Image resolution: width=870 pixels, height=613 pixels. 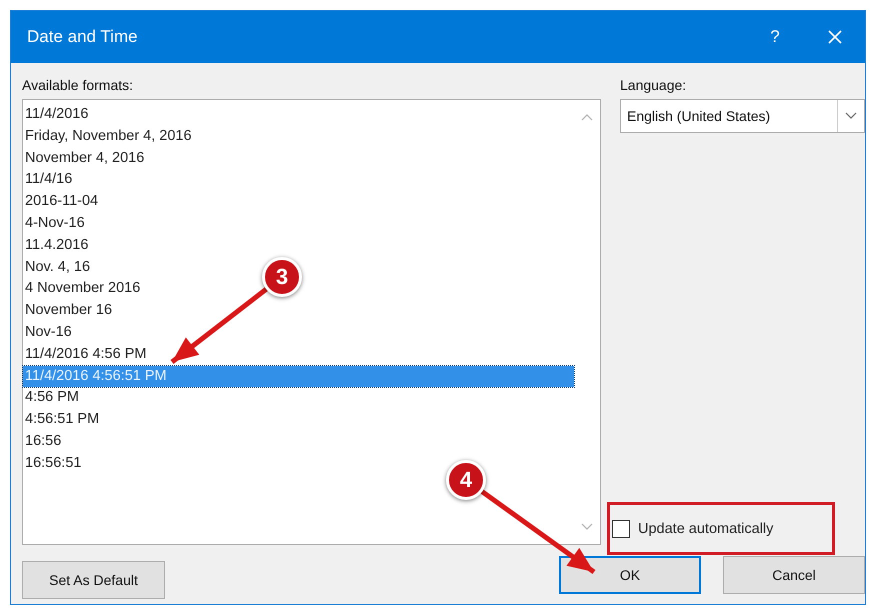 What do you see at coordinates (621, 529) in the screenshot?
I see `checkbox-square` at bounding box center [621, 529].